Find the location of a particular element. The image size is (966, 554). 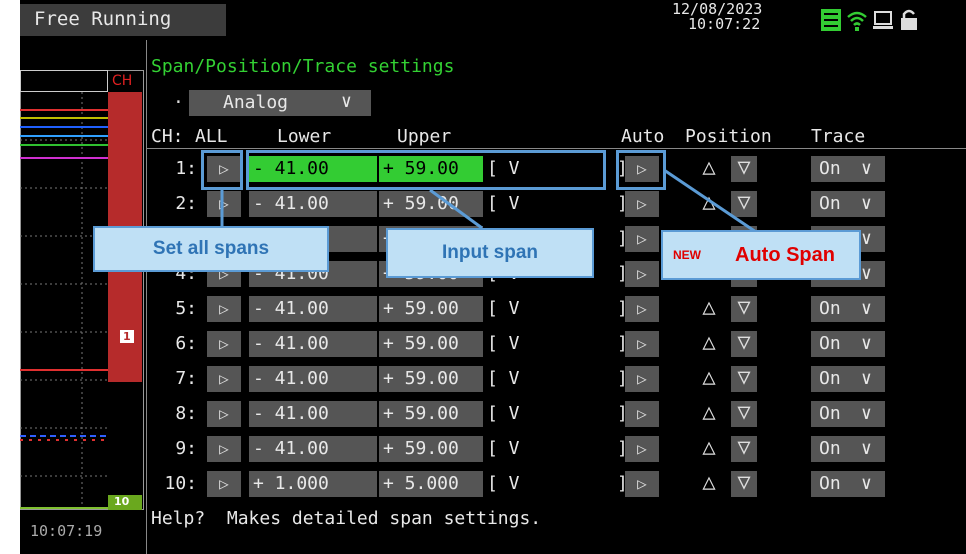

callout-set-all-spans: Set all spans is located at coordinates (211, 249).